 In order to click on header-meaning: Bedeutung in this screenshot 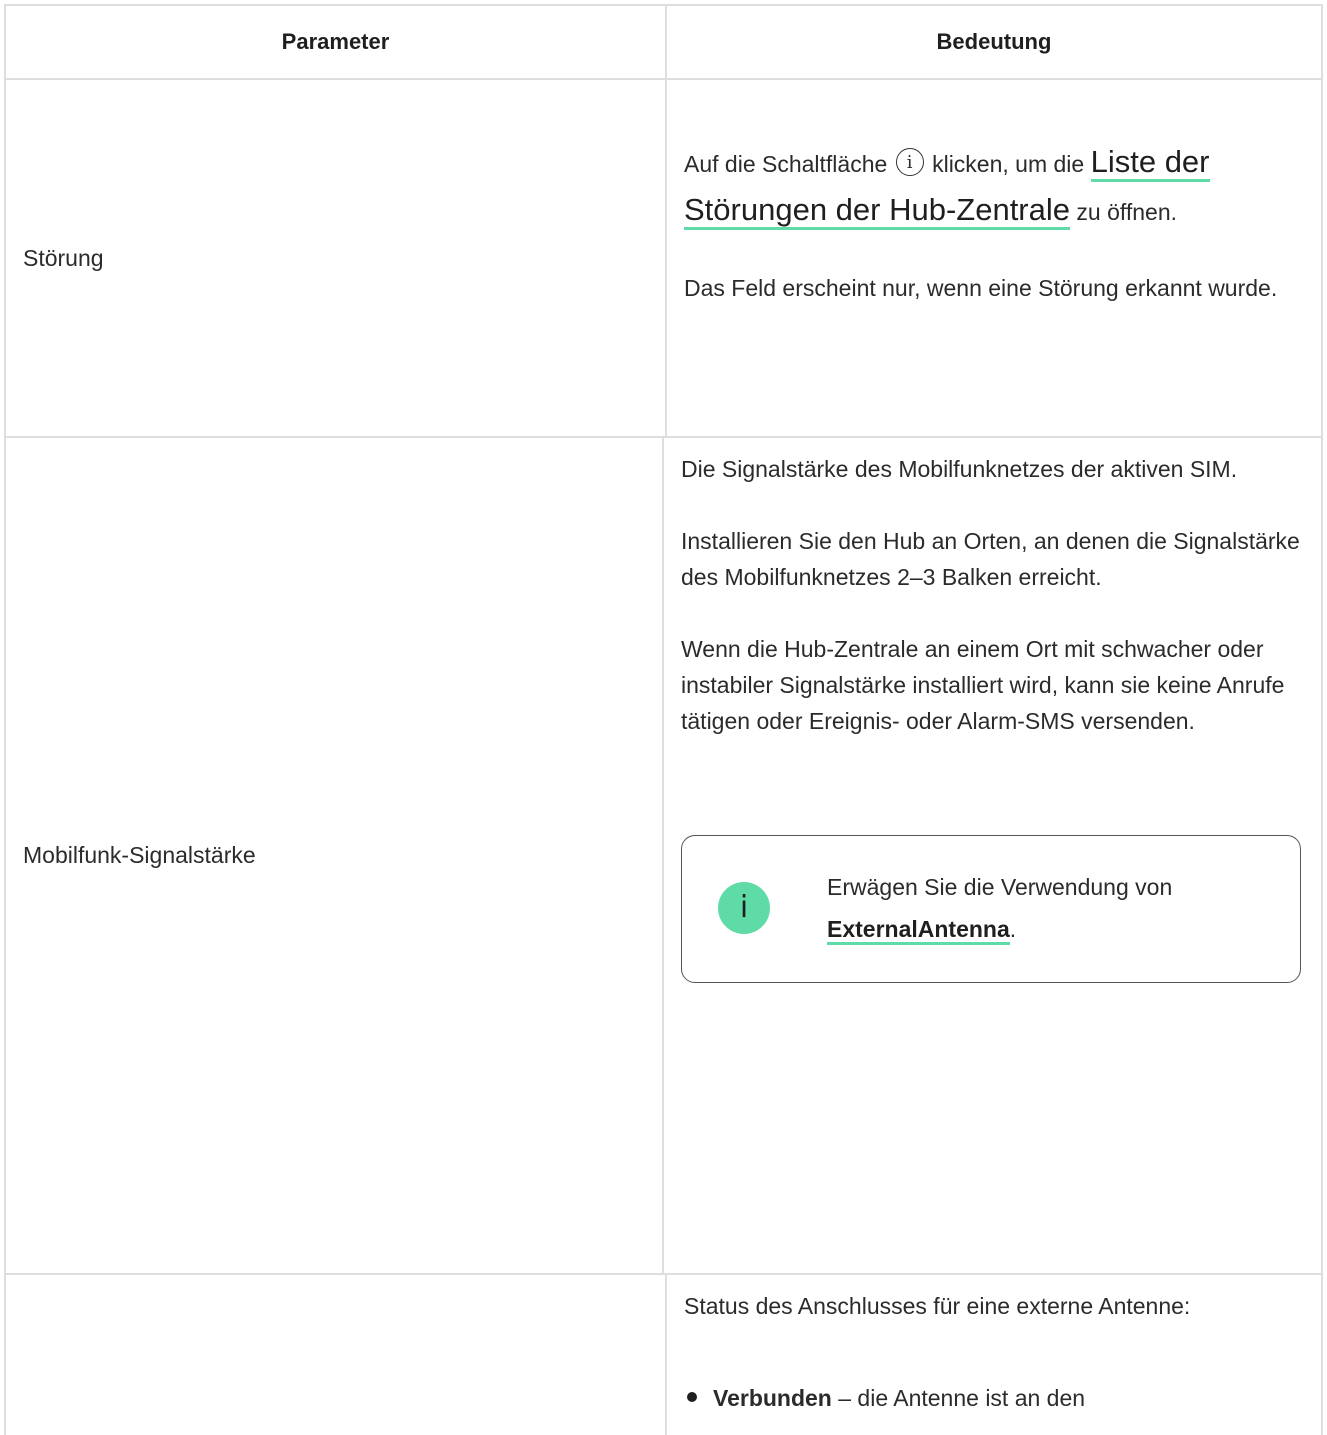, I will do `click(994, 41)`.